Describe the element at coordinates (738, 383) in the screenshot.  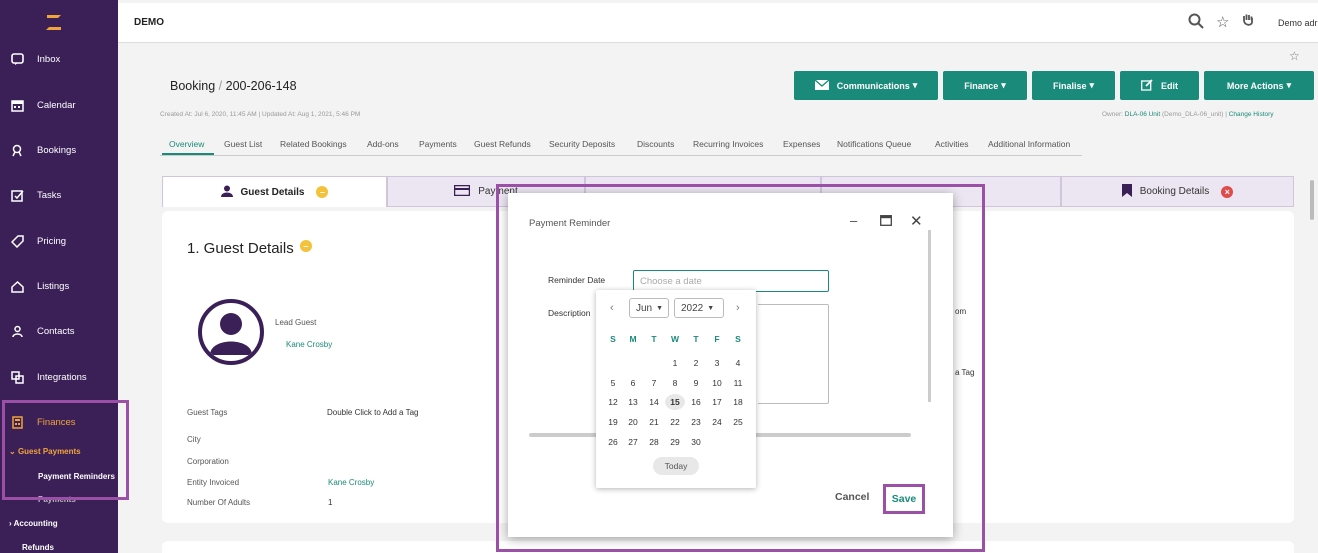
I see `calendar-day: 11` at that location.